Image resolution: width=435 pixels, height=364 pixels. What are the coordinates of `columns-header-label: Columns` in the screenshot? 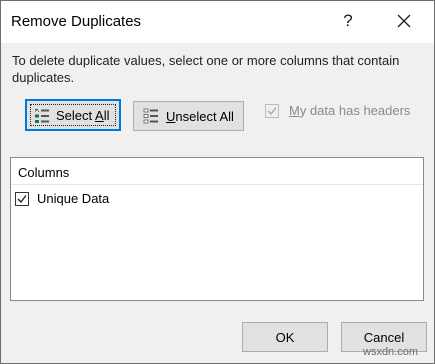 It's located at (44, 172).